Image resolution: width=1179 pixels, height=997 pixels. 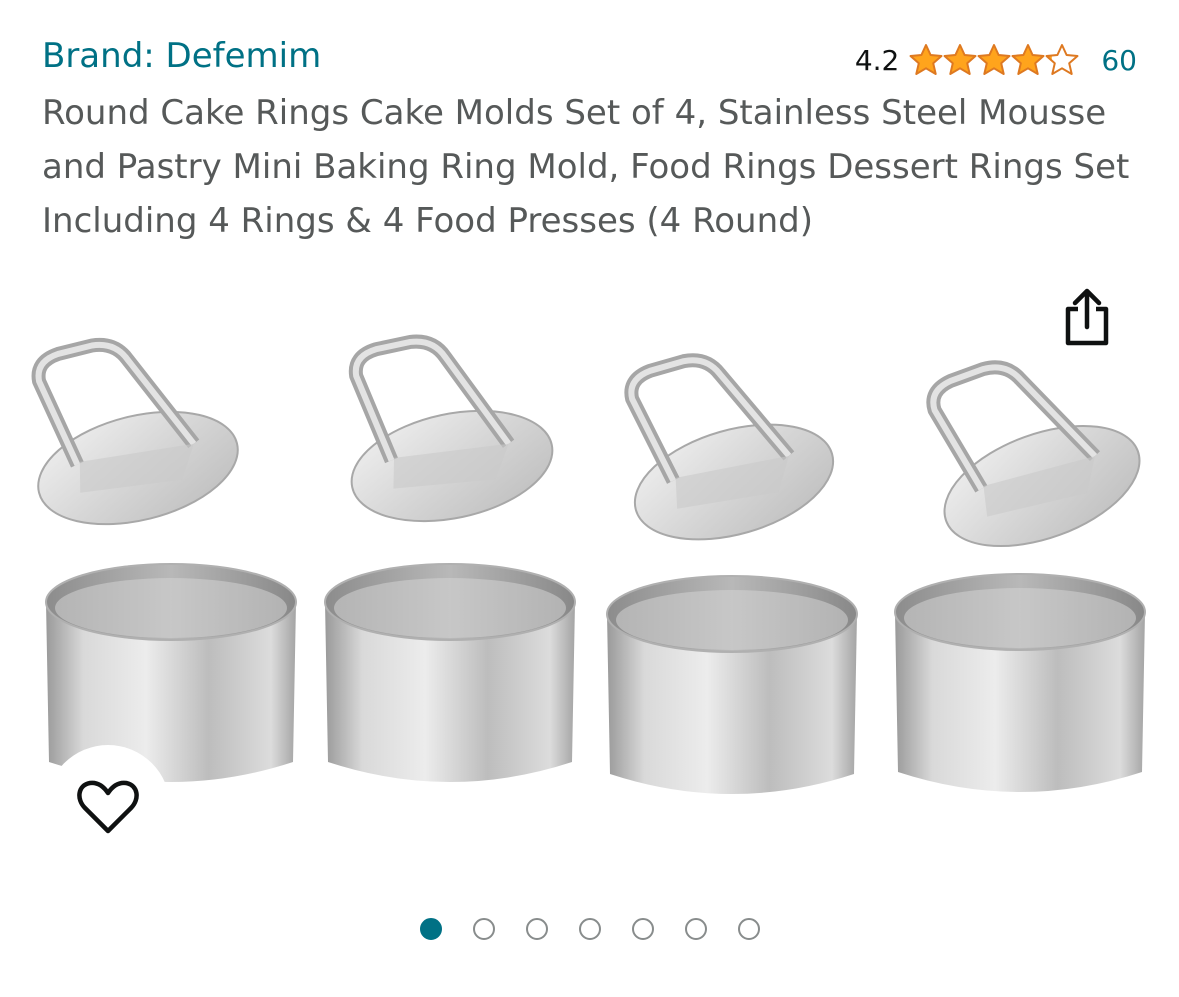 What do you see at coordinates (877, 60) in the screenshot?
I see `rating-value: 4.2` at bounding box center [877, 60].